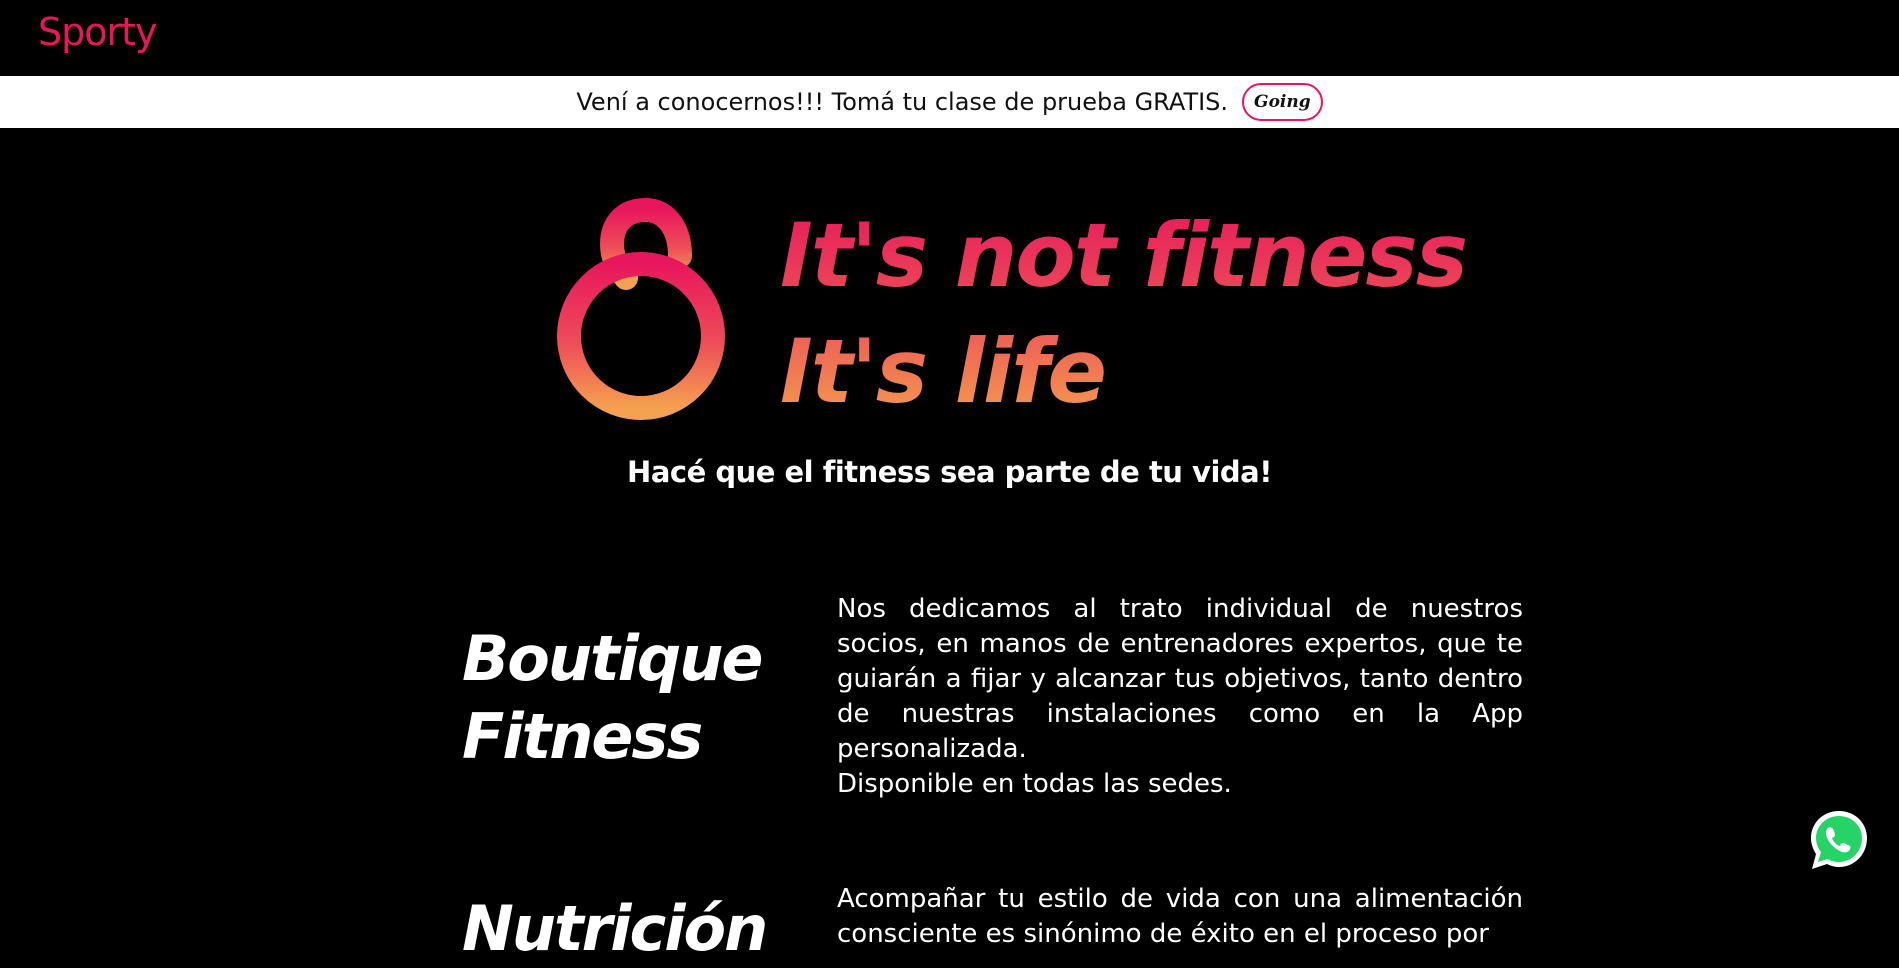 The width and height of the screenshot is (1899, 968). Describe the element at coordinates (612, 658) in the screenshot. I see `section-title-line-1: Boutique` at that location.